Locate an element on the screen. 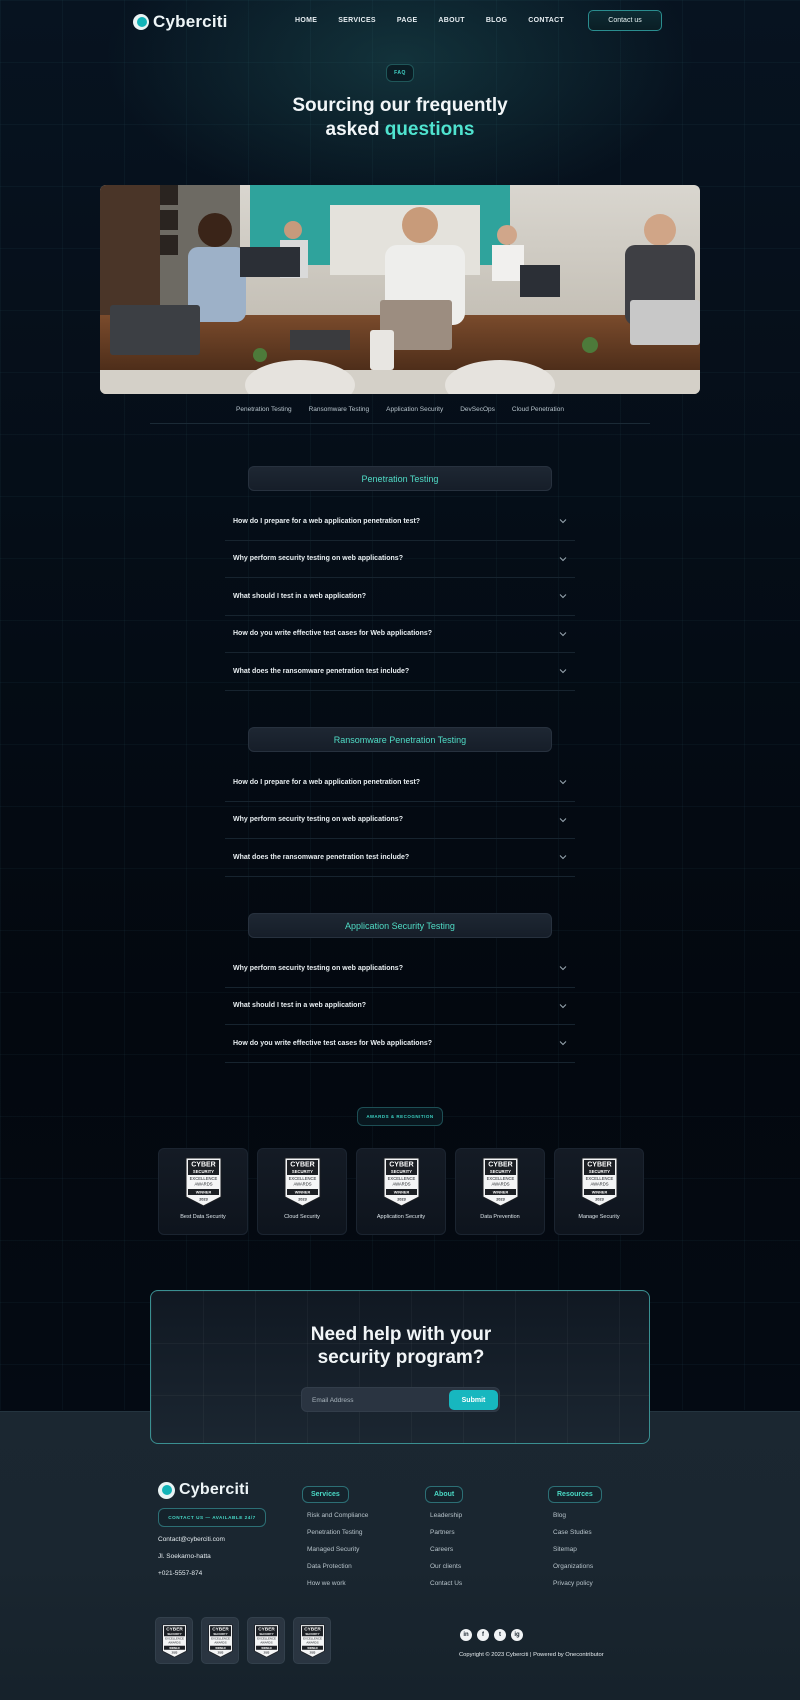  footer-link: Data Protection is located at coordinates (337, 1571).